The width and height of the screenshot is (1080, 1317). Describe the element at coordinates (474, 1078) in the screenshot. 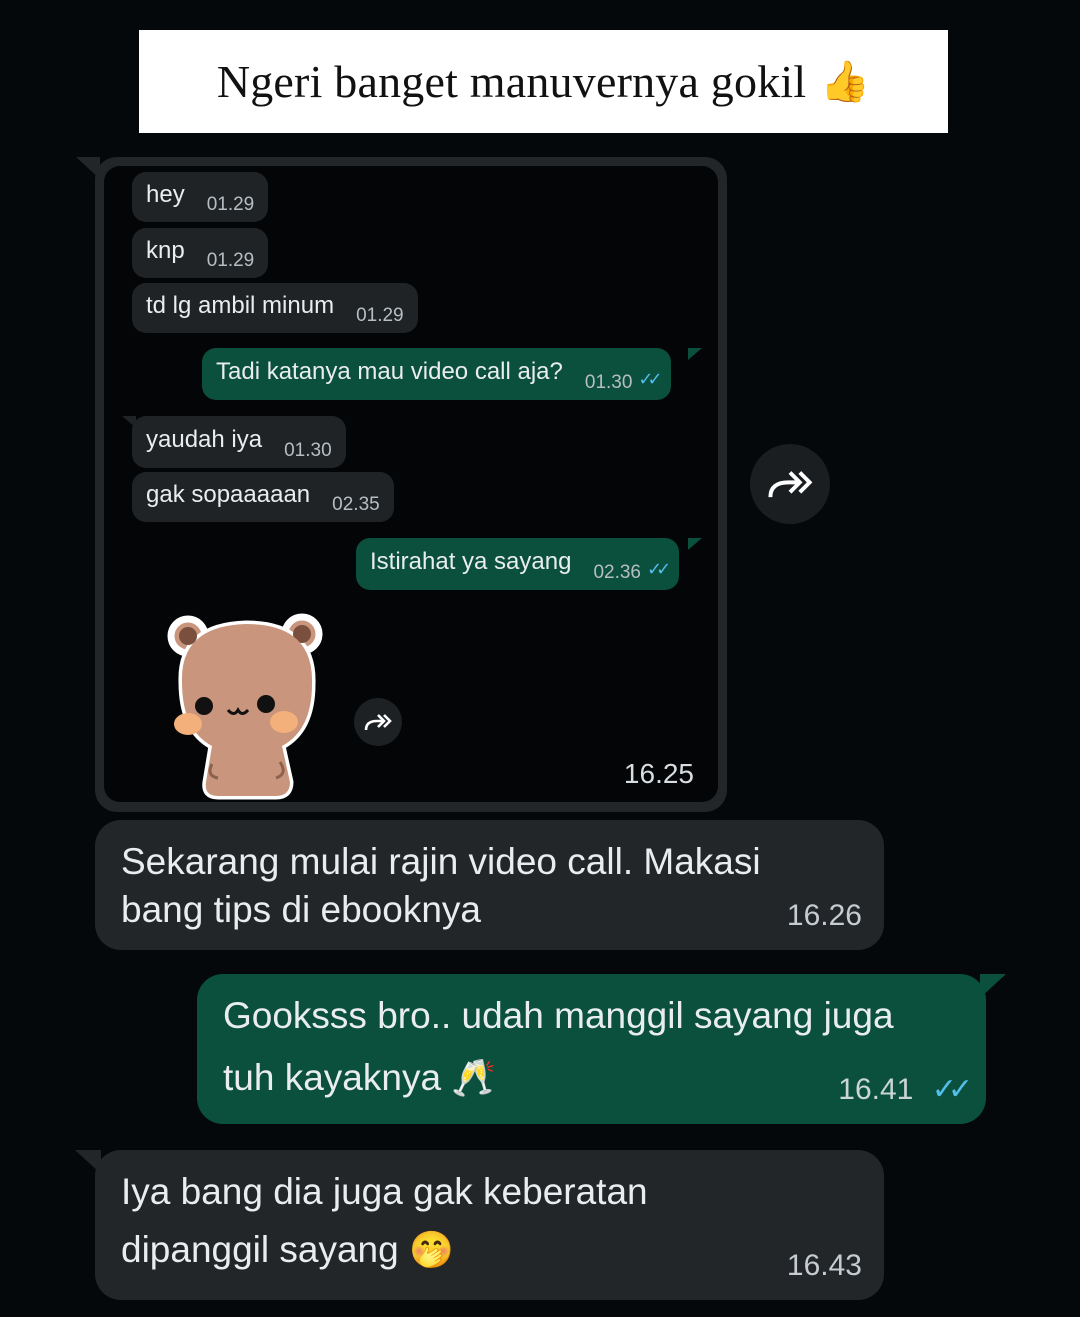

I see `clinking-glasses-emoji: 🥂` at that location.